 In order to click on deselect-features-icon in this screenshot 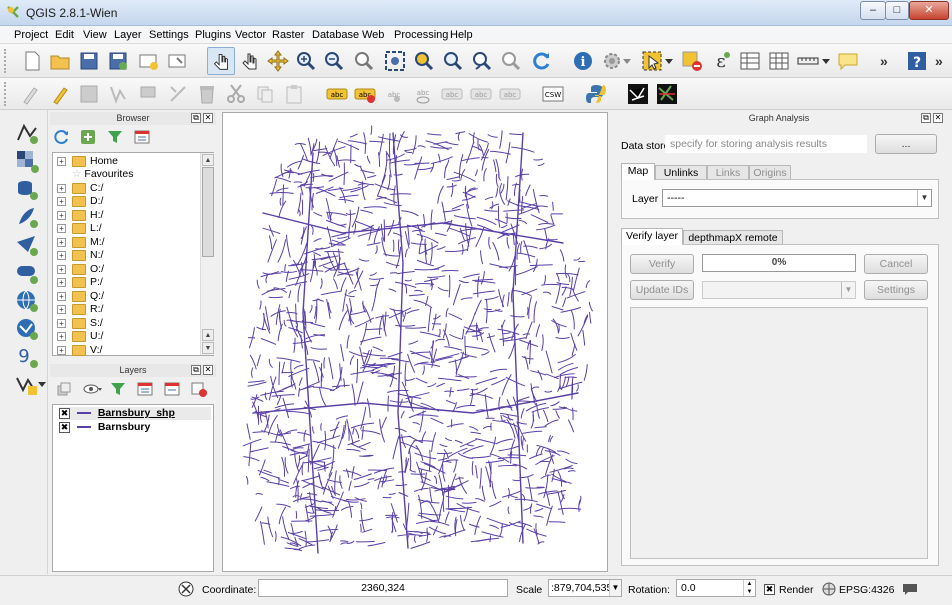, I will do `click(692, 61)`.